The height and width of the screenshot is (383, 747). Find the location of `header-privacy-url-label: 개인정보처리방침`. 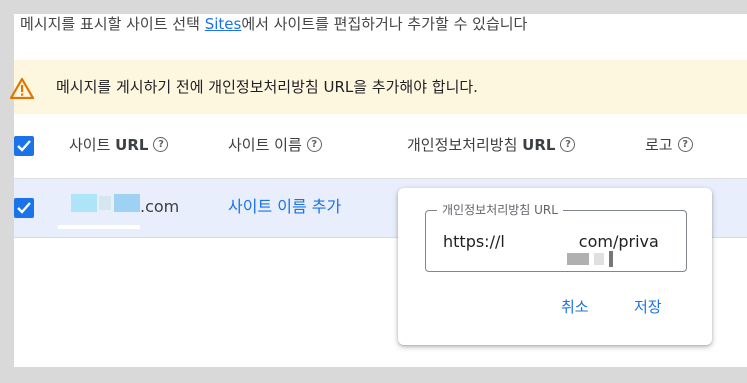

header-privacy-url-label: 개인정보처리방침 is located at coordinates (465, 145).